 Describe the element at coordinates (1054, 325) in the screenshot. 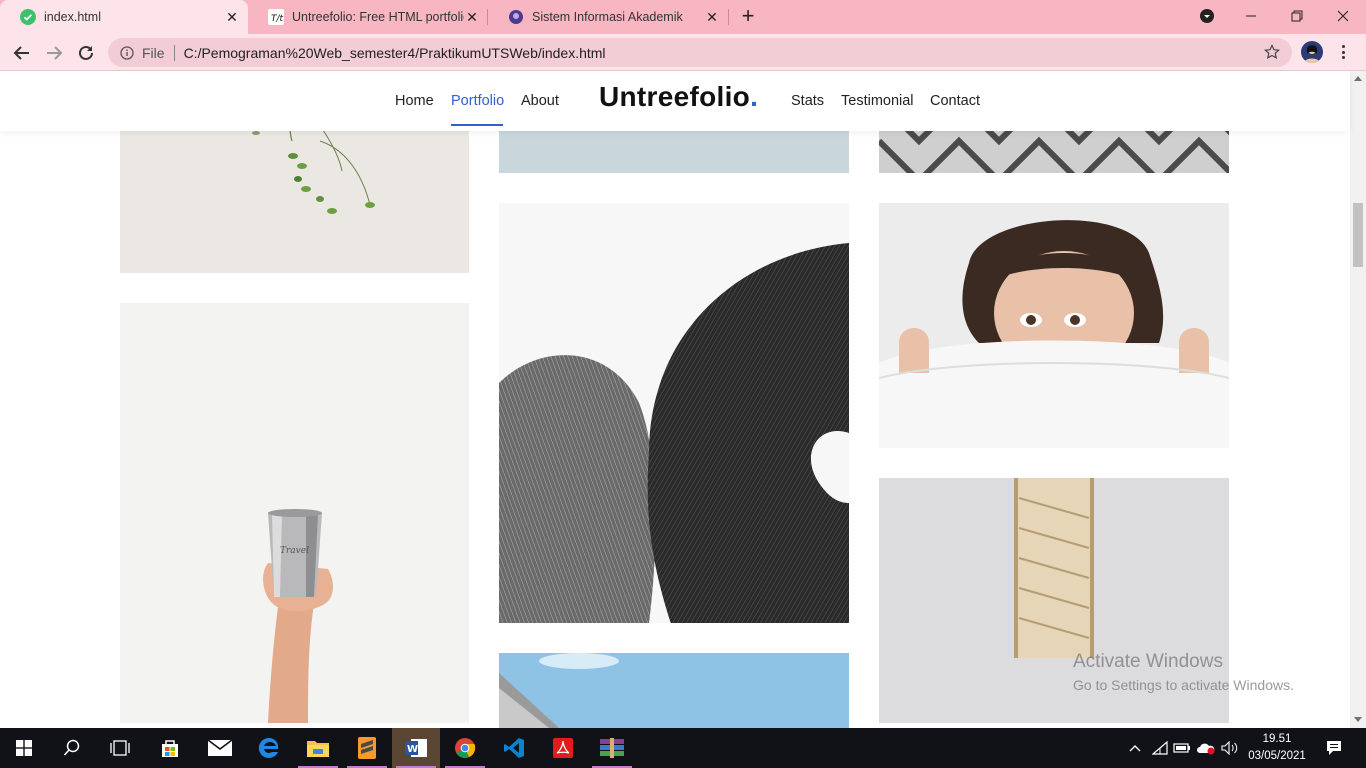

I see `portfolio-image-woman-blanket` at that location.